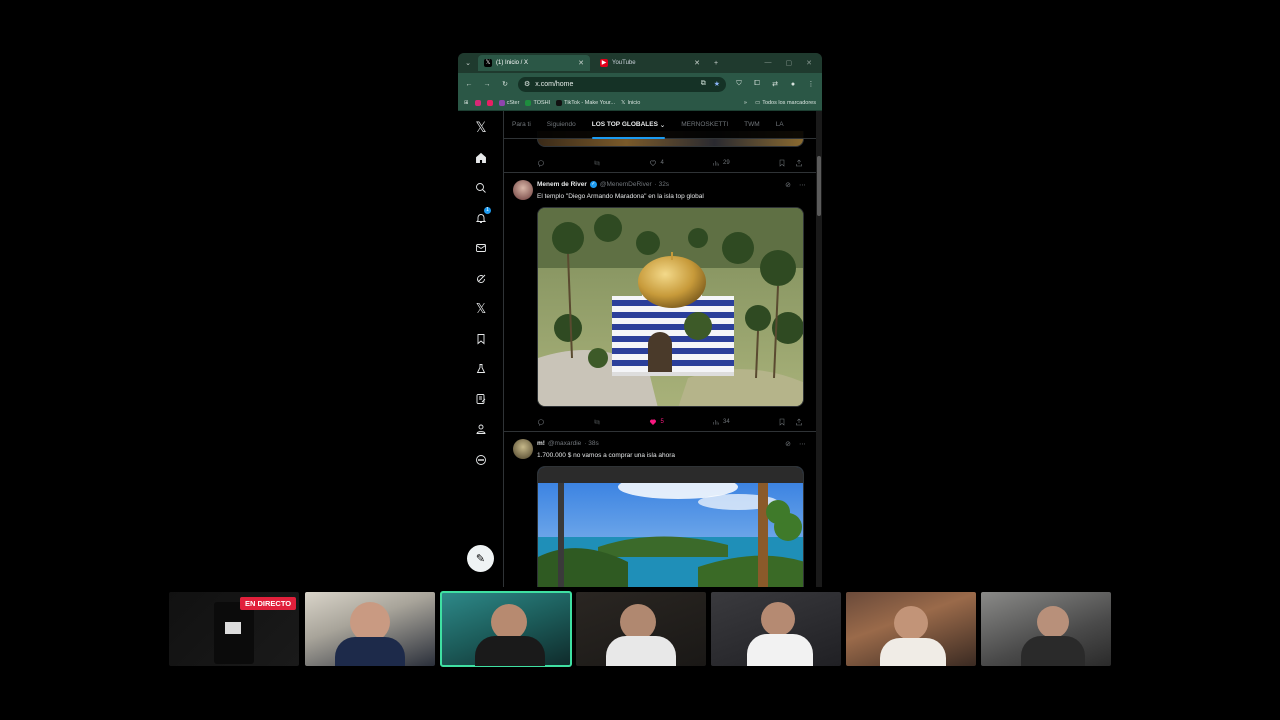 The width and height of the screenshot is (1280, 720). I want to click on all-bookmarks-button: ▭ Todos los marcadores, so click(785, 103).